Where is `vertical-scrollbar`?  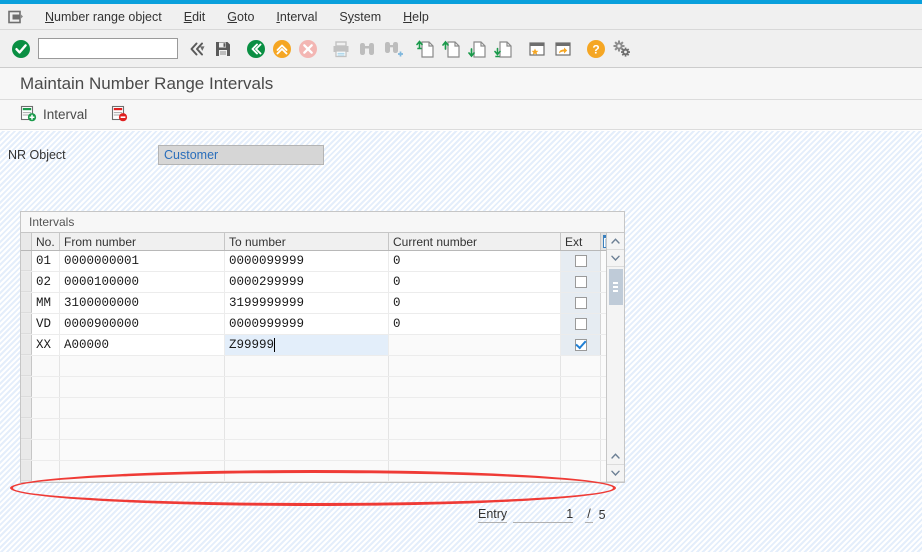 vertical-scrollbar is located at coordinates (615, 357).